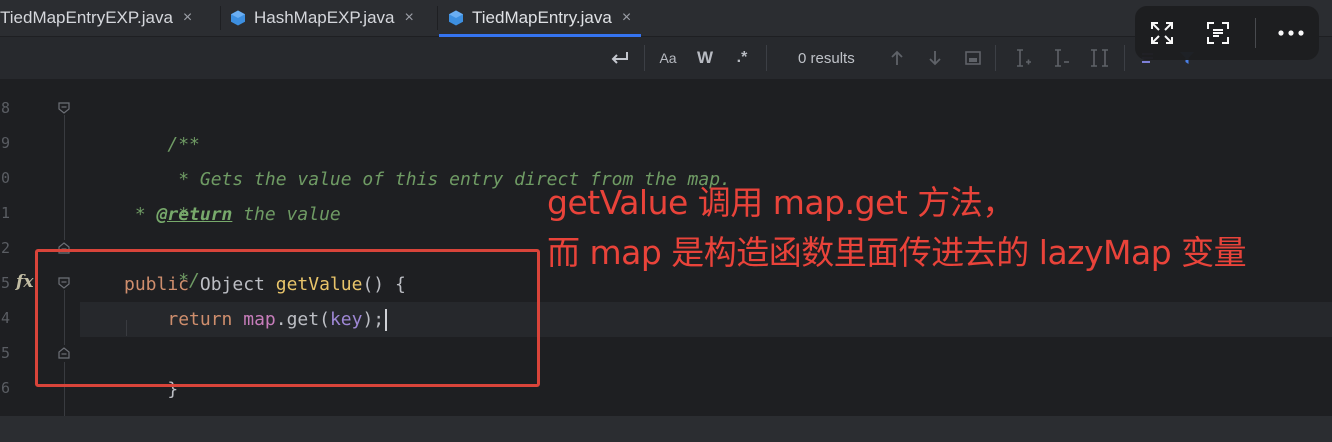 This screenshot has height=442, width=1332. I want to click on previous-occurrence-icon, so click(897, 58).